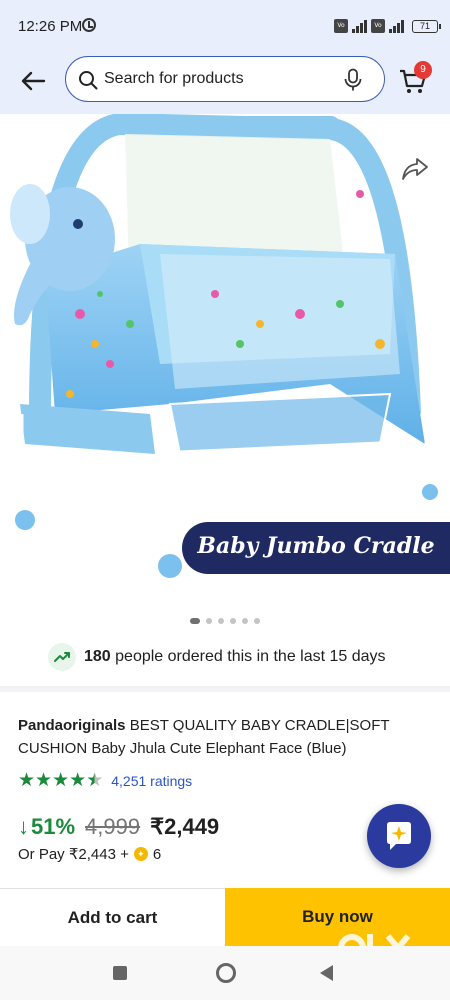 The width and height of the screenshot is (450, 1000). What do you see at coordinates (185, 826) in the screenshot?
I see `sale-price: ₹2,449` at bounding box center [185, 826].